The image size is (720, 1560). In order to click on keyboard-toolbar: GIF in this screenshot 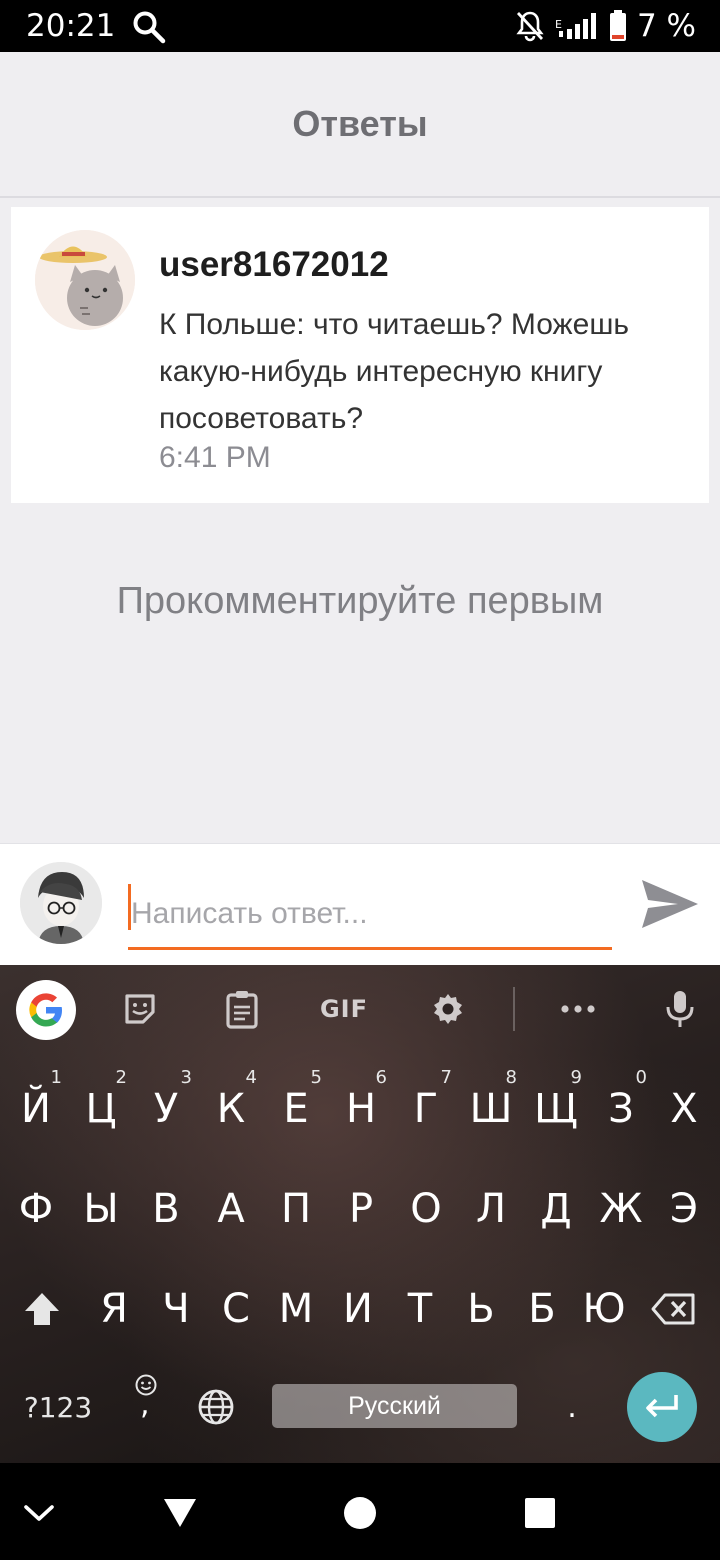, I will do `click(360, 1009)`.